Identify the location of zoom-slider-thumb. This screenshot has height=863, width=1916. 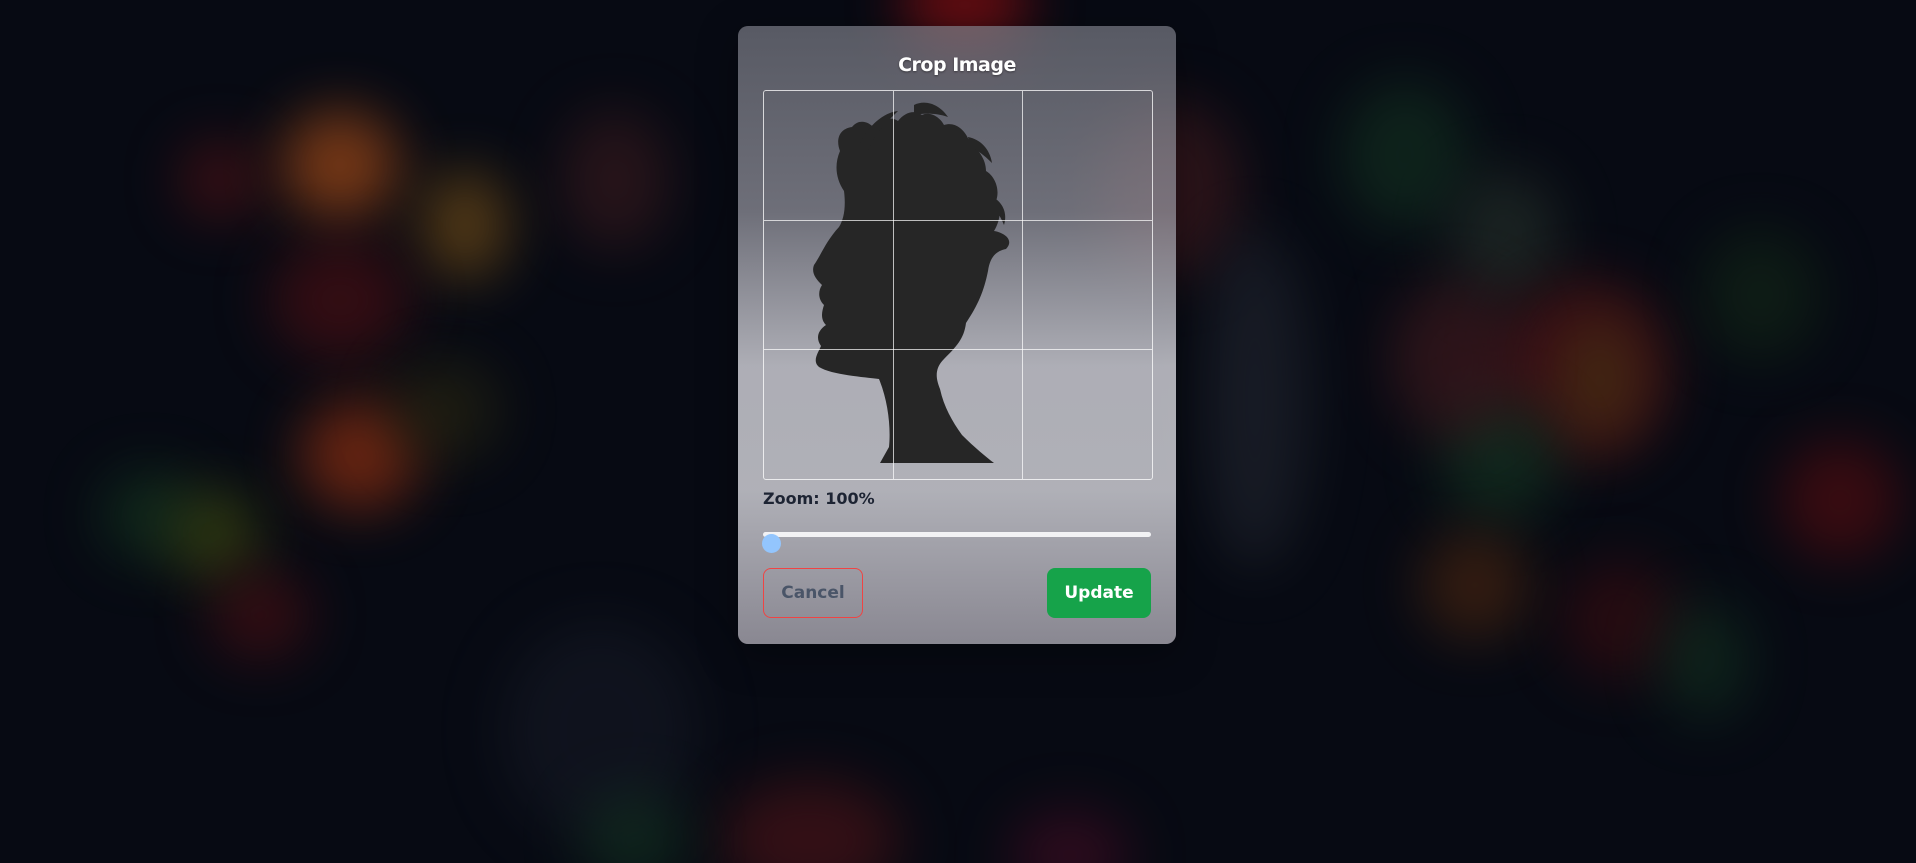
(771, 543).